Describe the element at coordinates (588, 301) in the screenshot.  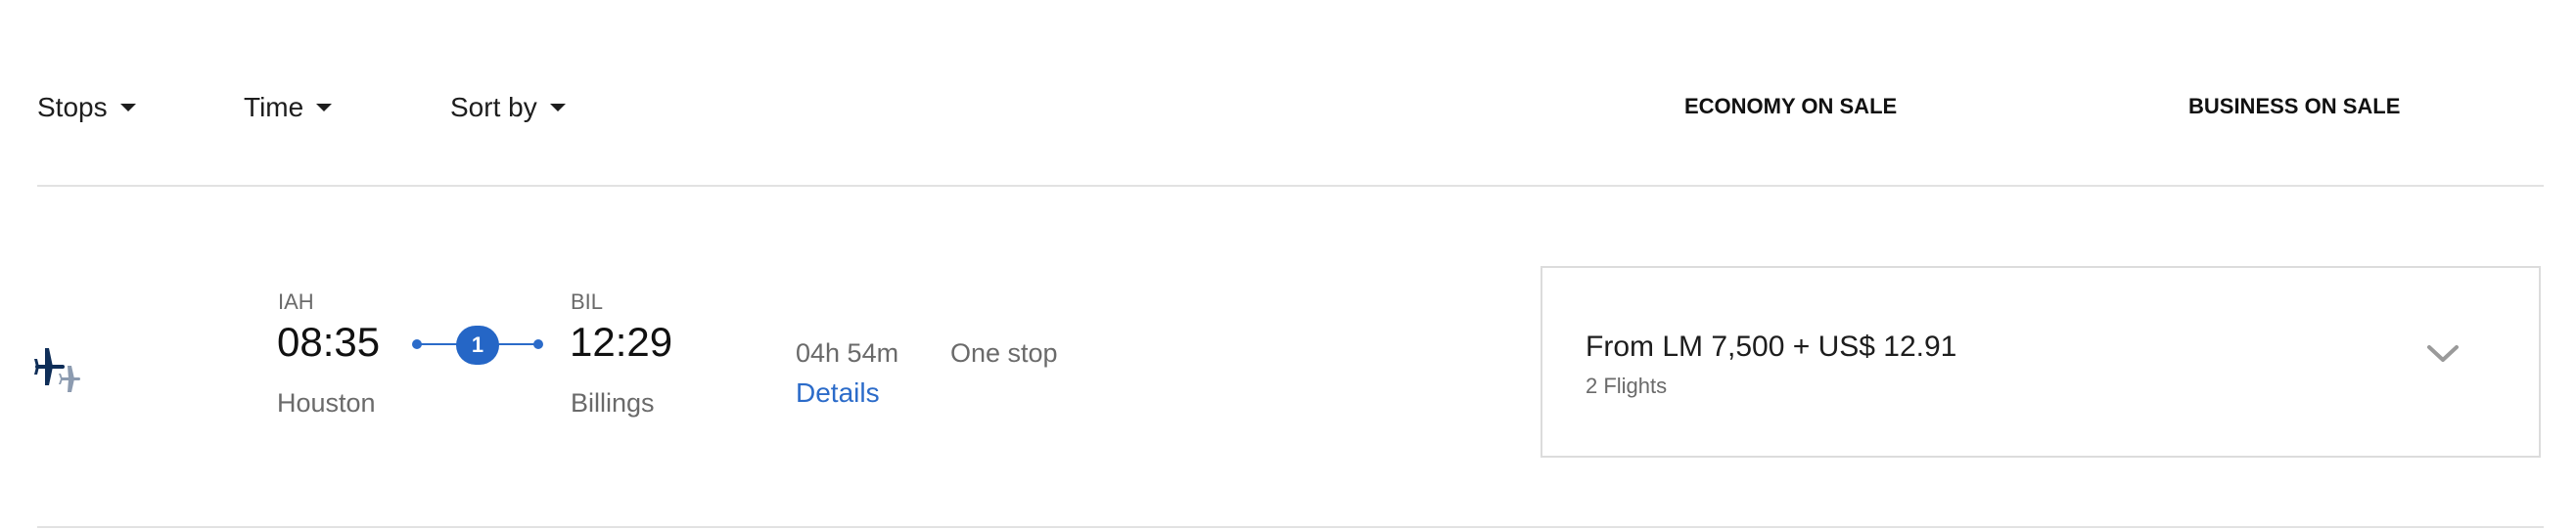
I see `destination-airport-code: BIL` at that location.